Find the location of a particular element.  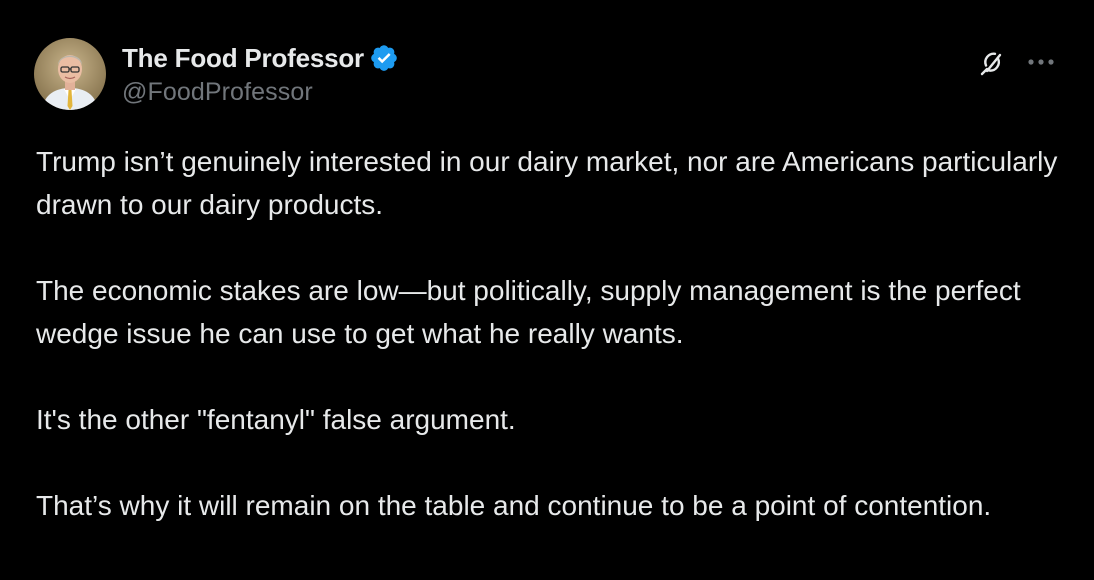

tweet-header: The Food Professor @FoodProfessor is located at coordinates (216, 75).